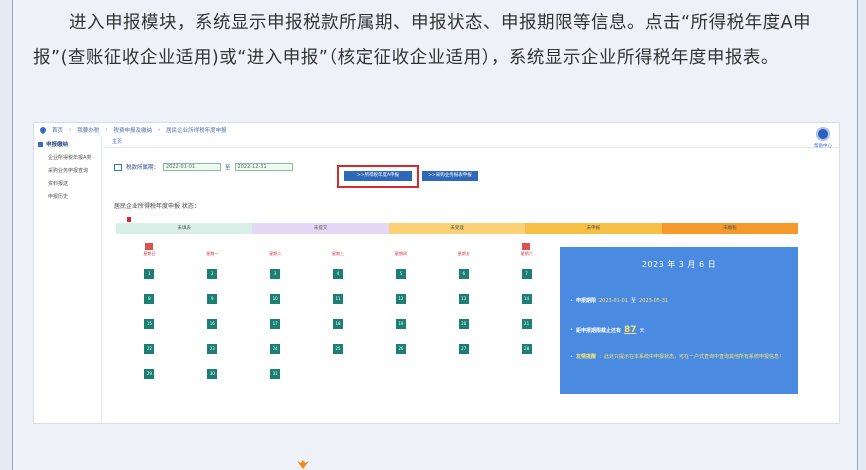  Describe the element at coordinates (212, 348) in the screenshot. I see `calendar-day: 23` at that location.